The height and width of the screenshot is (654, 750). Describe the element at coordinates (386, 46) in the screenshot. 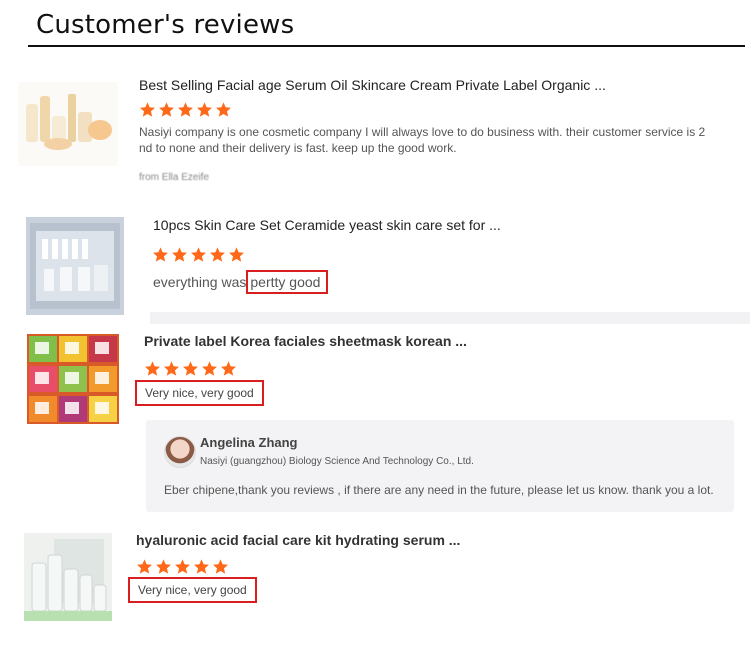

I see `title-divider` at that location.